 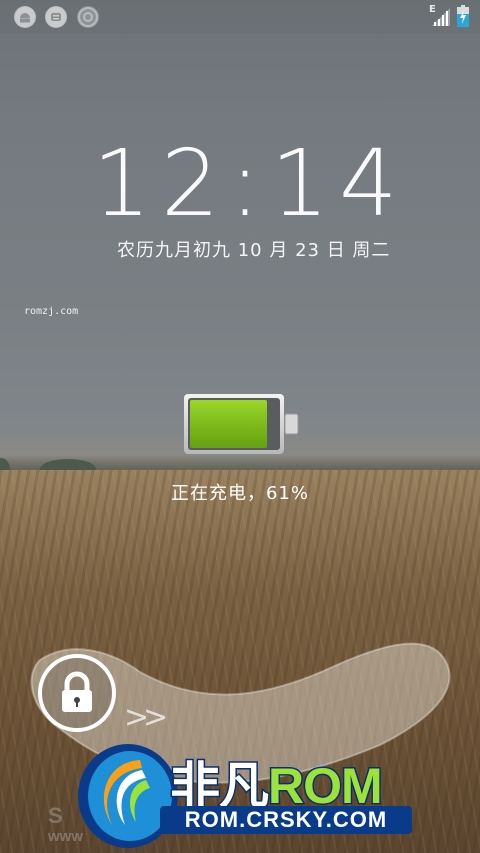 I want to click on lockscreen-date: 农历九月初九 10 月 23 日 周二, so click(x=254, y=250).